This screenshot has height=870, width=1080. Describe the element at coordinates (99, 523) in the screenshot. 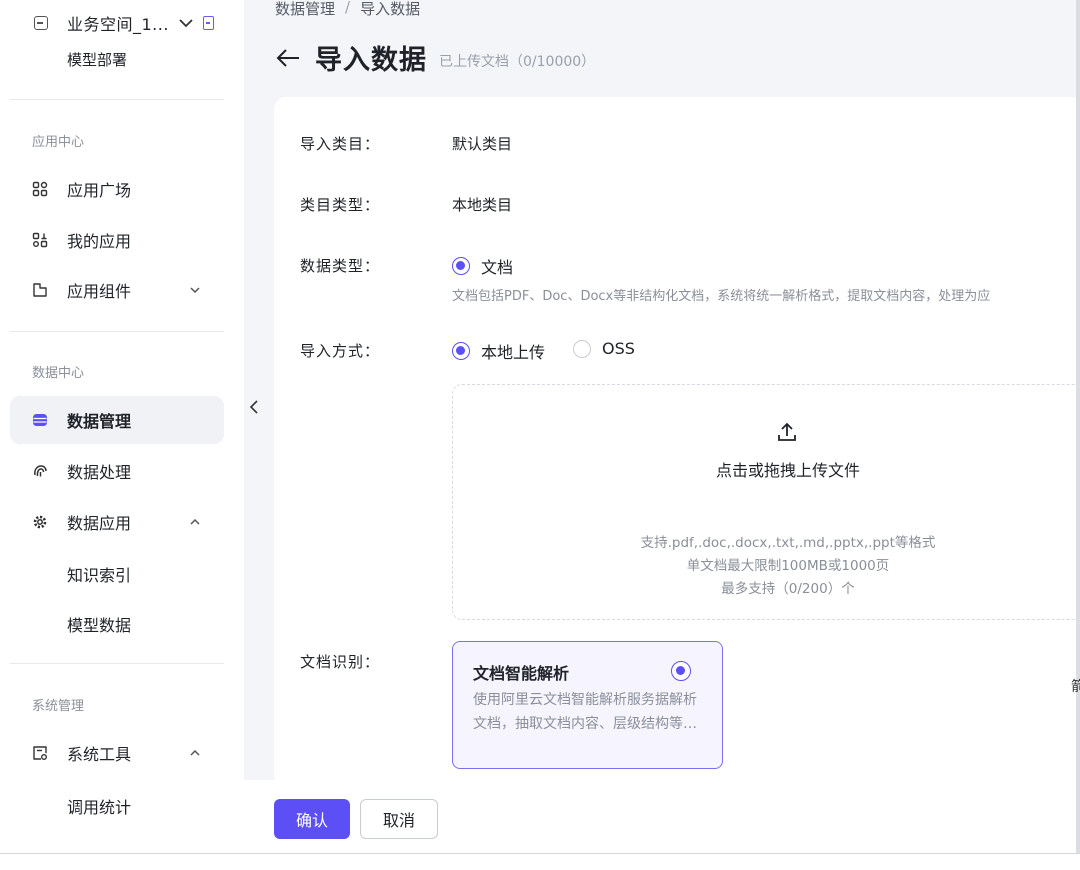

I see `sidebar-item-label: 数据应用` at that location.